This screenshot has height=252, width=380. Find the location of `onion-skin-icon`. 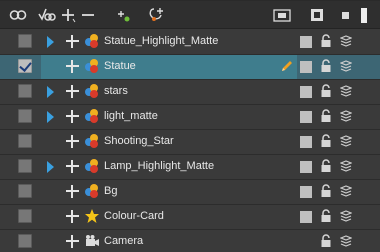

onion-skin-icon is located at coordinates (18, 15).